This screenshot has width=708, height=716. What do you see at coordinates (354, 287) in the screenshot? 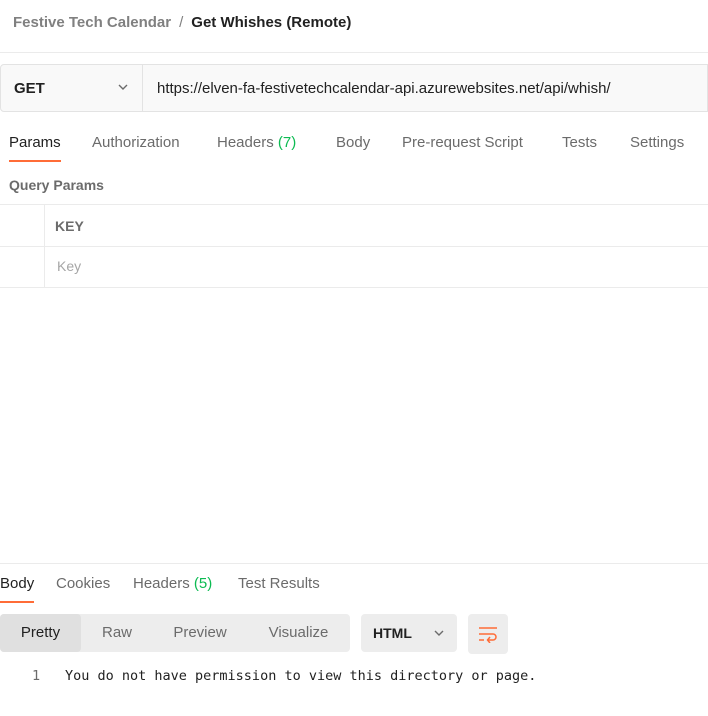
I see `table-bottom-border` at bounding box center [354, 287].